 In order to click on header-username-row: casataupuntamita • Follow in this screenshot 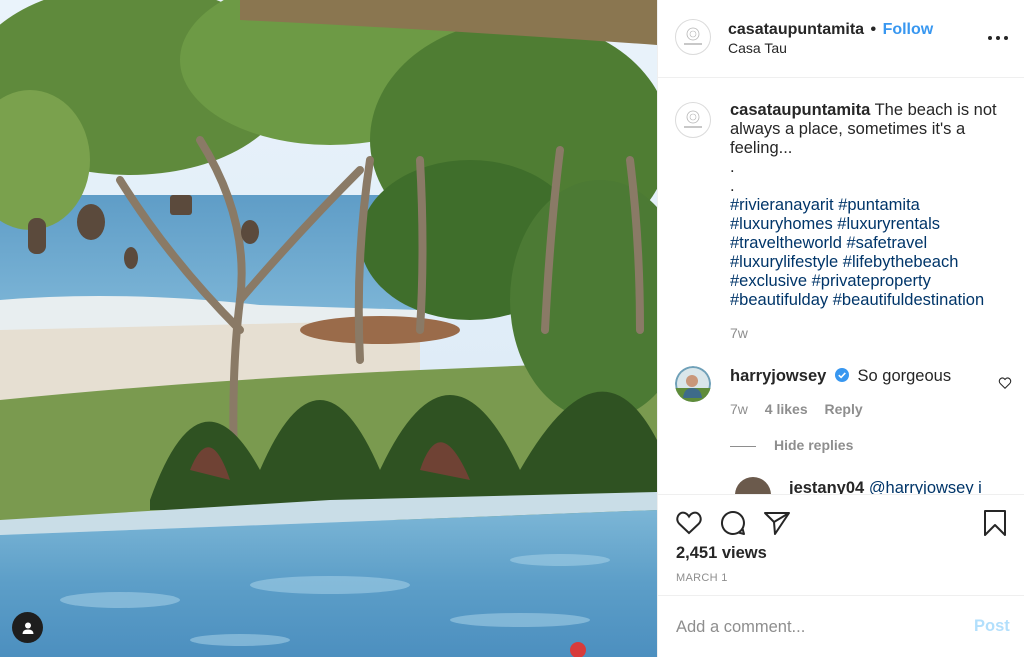, I will do `click(830, 30)`.